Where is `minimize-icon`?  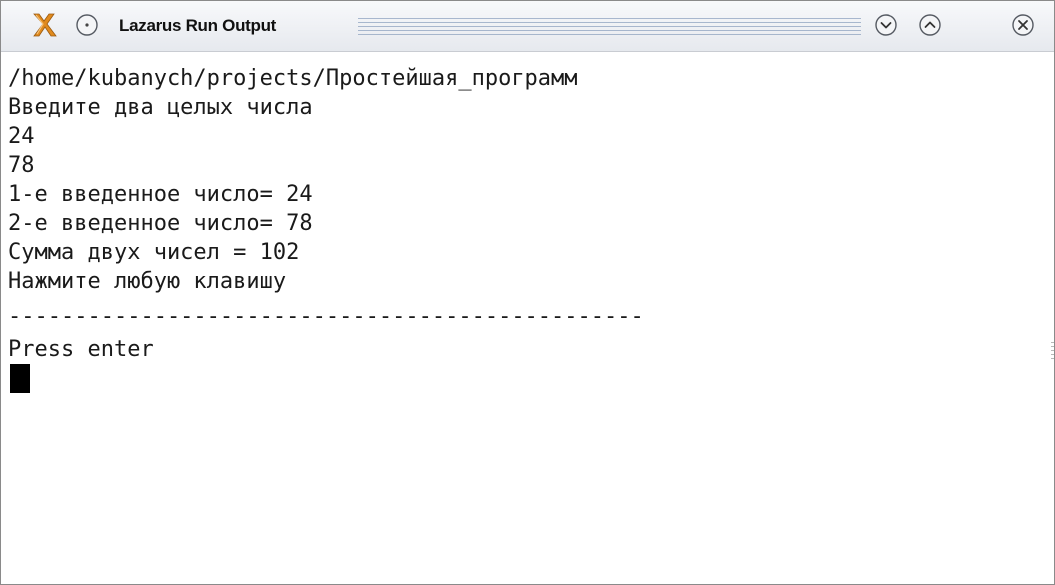 minimize-icon is located at coordinates (886, 25).